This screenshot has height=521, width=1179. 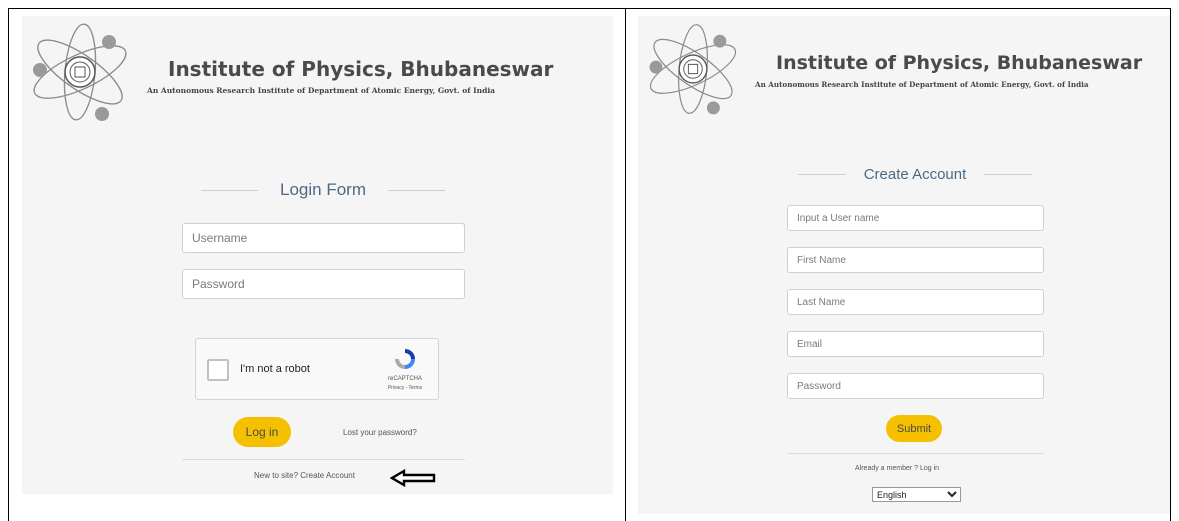 I want to click on table-border-middle, so click(x=625, y=264).